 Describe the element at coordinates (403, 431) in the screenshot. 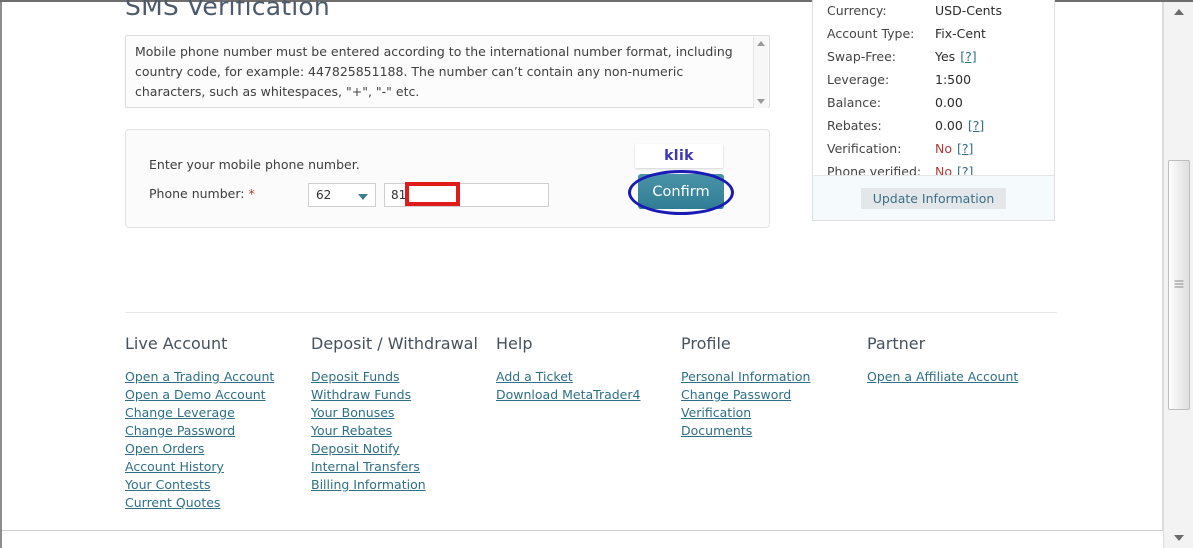

I see `footer-link-your-rebates: Your Rebates` at that location.